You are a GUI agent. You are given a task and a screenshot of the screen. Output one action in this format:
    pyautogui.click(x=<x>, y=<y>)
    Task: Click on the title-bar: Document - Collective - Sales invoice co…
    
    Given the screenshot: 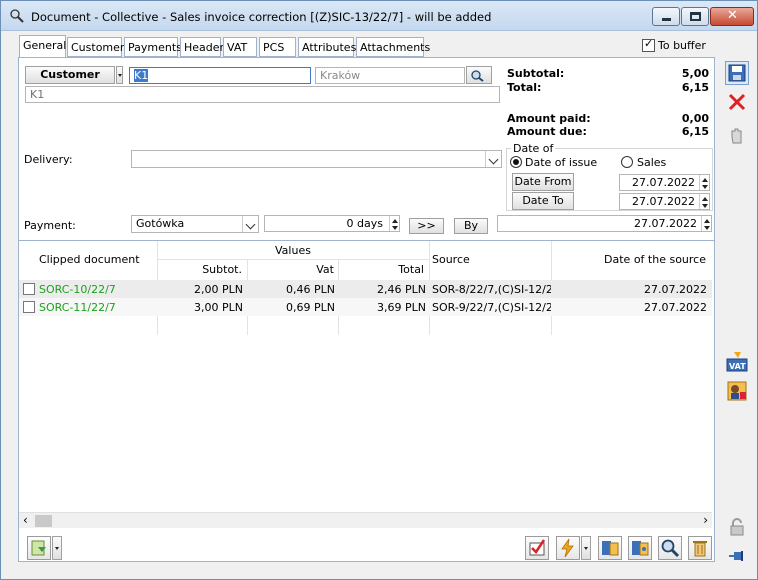 What is the action you would take?
    pyautogui.click(x=379, y=16)
    